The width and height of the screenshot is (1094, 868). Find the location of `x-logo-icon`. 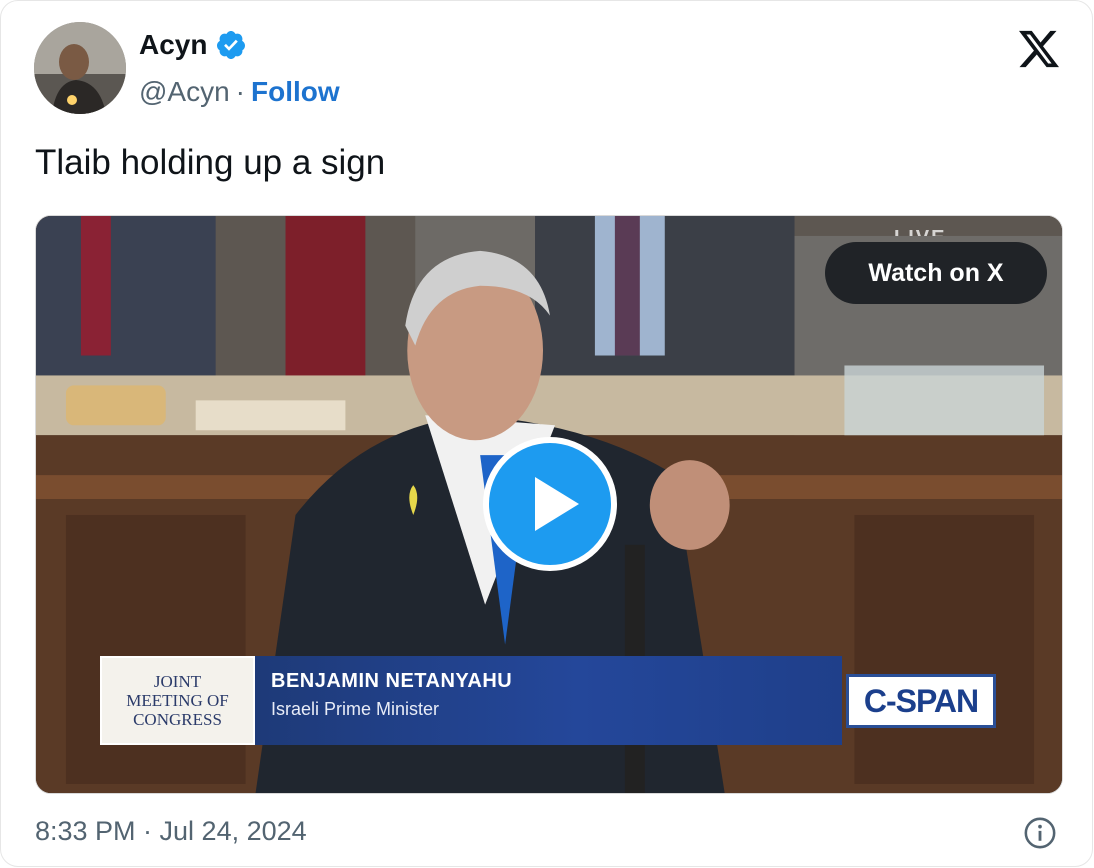

x-logo-icon is located at coordinates (1039, 49).